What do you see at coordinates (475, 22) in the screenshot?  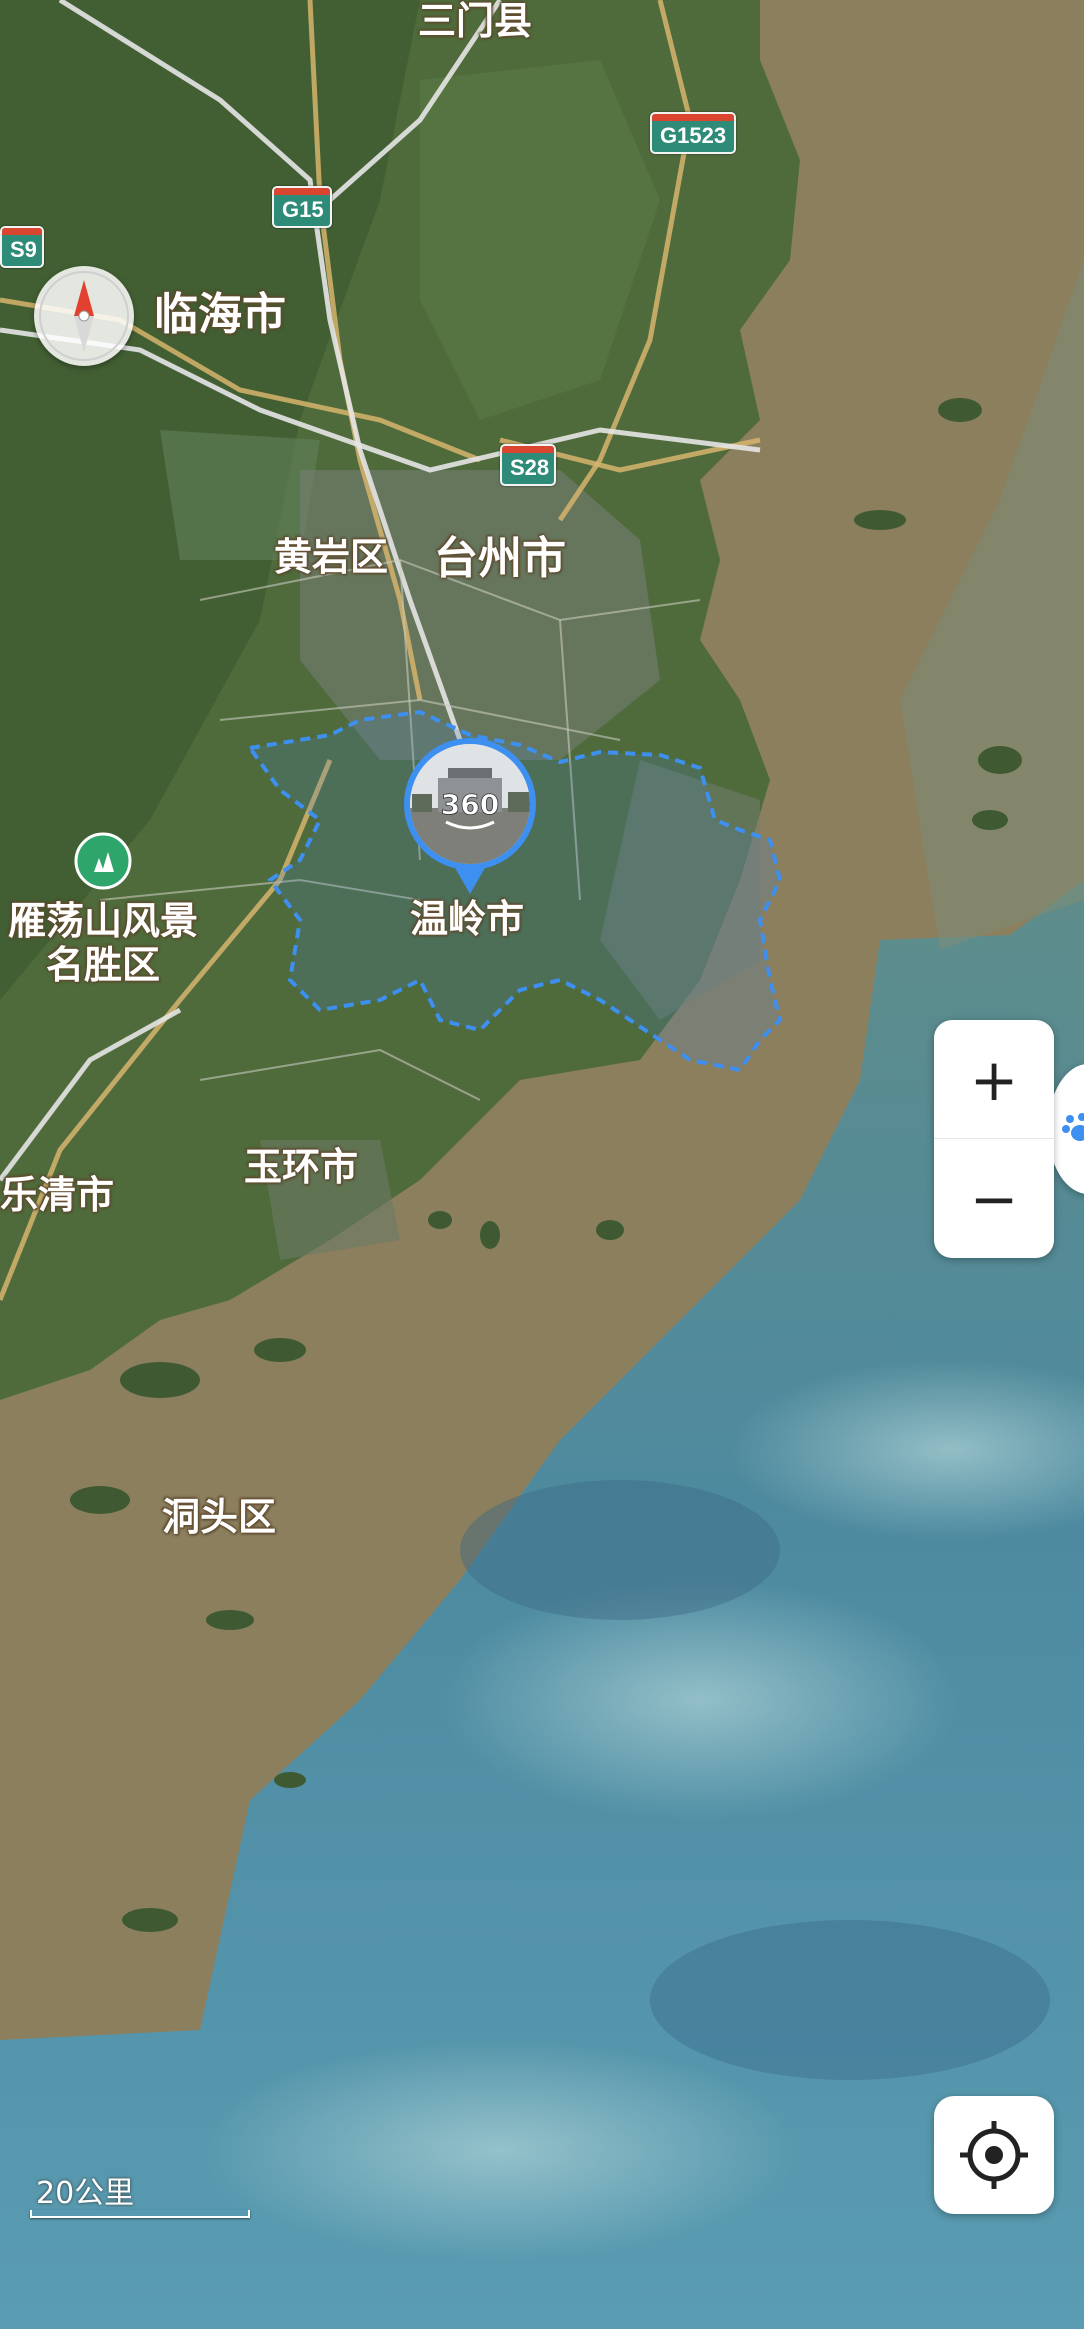 I see `place-sanmen: 三门县` at bounding box center [475, 22].